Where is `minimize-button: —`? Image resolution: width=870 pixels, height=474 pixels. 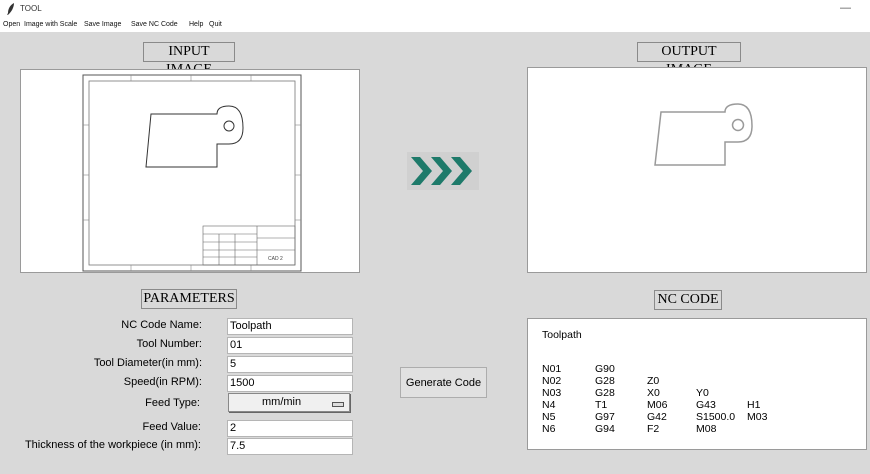 minimize-button: — is located at coordinates (845, 8).